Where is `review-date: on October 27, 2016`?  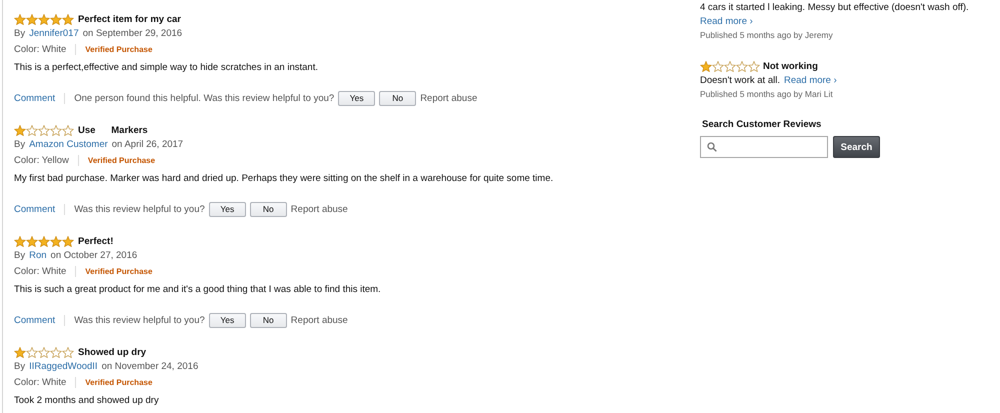
review-date: on October 27, 2016 is located at coordinates (94, 255).